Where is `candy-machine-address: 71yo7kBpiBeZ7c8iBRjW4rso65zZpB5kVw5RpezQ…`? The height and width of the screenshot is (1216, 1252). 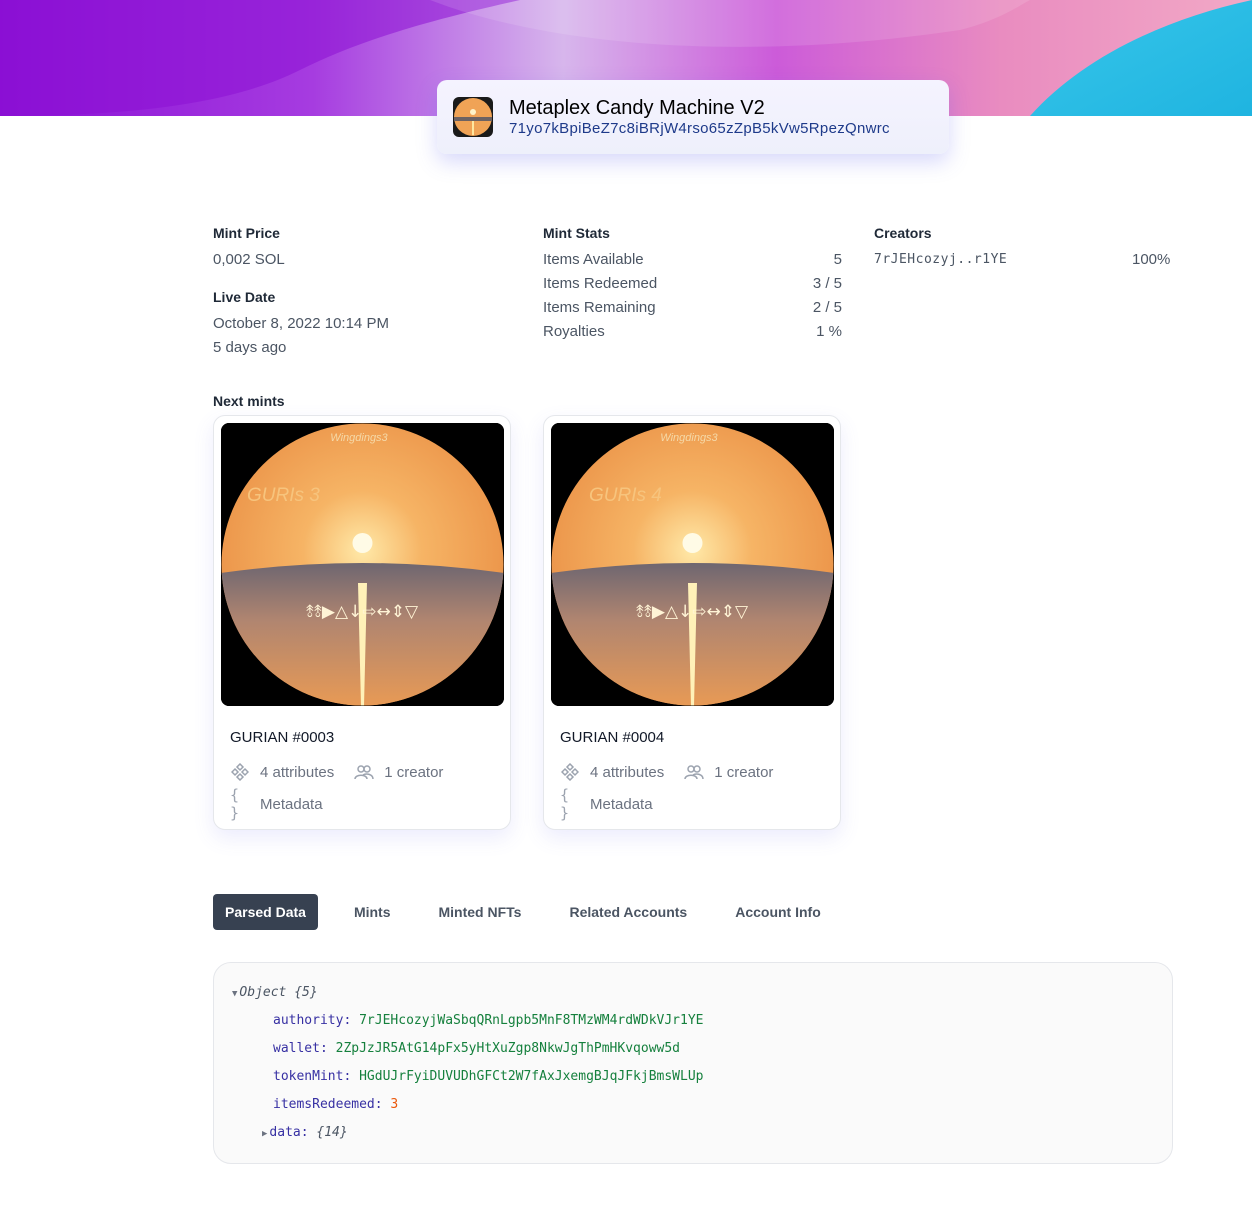 candy-machine-address: 71yo7kBpiBeZ7c8iBRjW4rso65zZpB5kVw5RpezQ… is located at coordinates (699, 129).